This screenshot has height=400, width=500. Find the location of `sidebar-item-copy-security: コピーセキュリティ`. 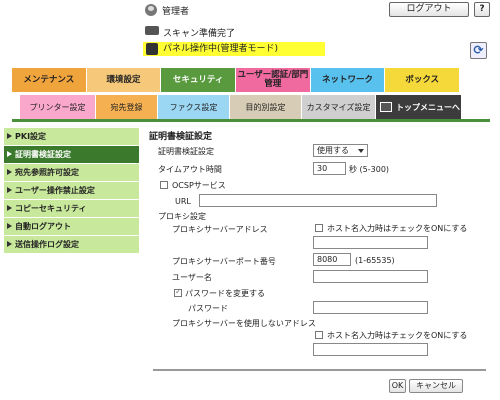

sidebar-item-copy-security: コピーセキュリティ is located at coordinates (71, 208).